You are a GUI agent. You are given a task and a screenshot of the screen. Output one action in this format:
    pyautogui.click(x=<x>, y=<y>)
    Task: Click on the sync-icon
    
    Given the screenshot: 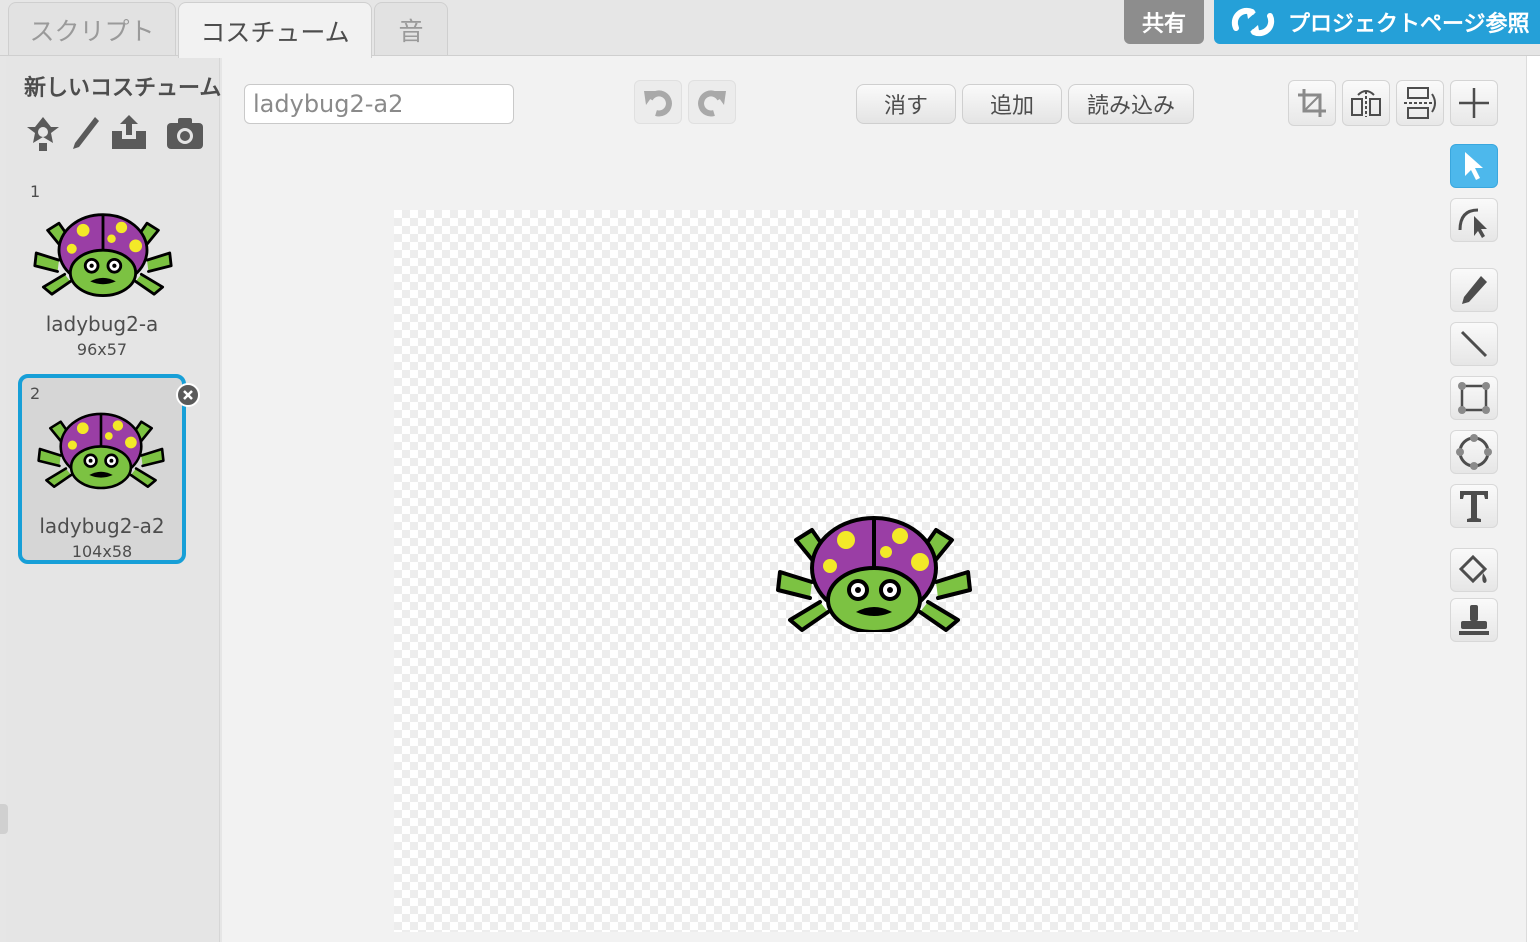 What is the action you would take?
    pyautogui.click(x=1253, y=22)
    